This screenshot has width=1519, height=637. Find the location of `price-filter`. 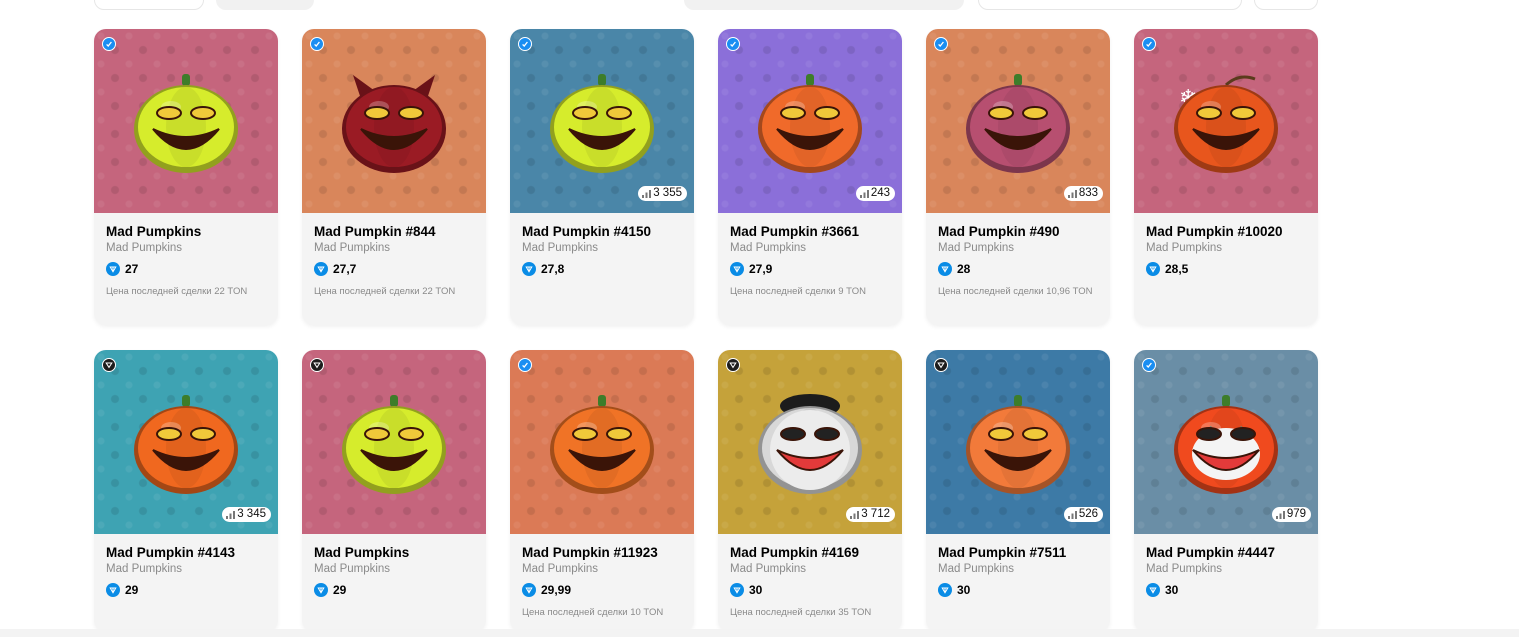

price-filter is located at coordinates (1110, 5).